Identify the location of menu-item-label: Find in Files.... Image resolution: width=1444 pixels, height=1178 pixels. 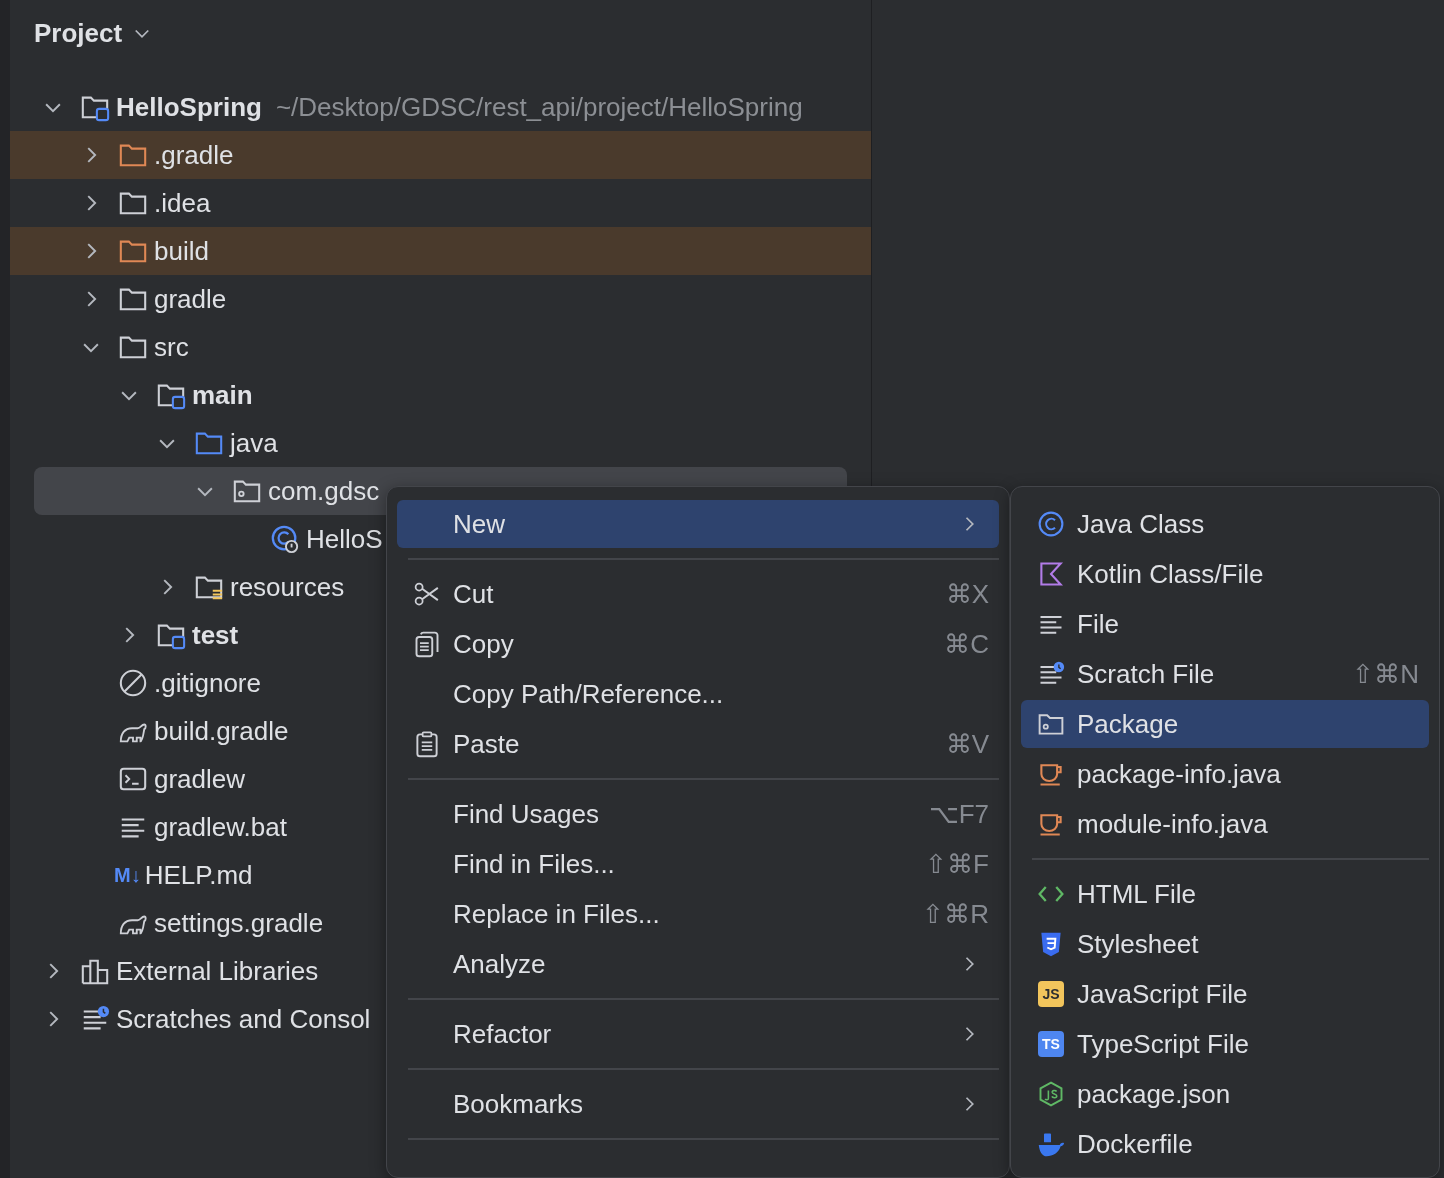
(534, 864).